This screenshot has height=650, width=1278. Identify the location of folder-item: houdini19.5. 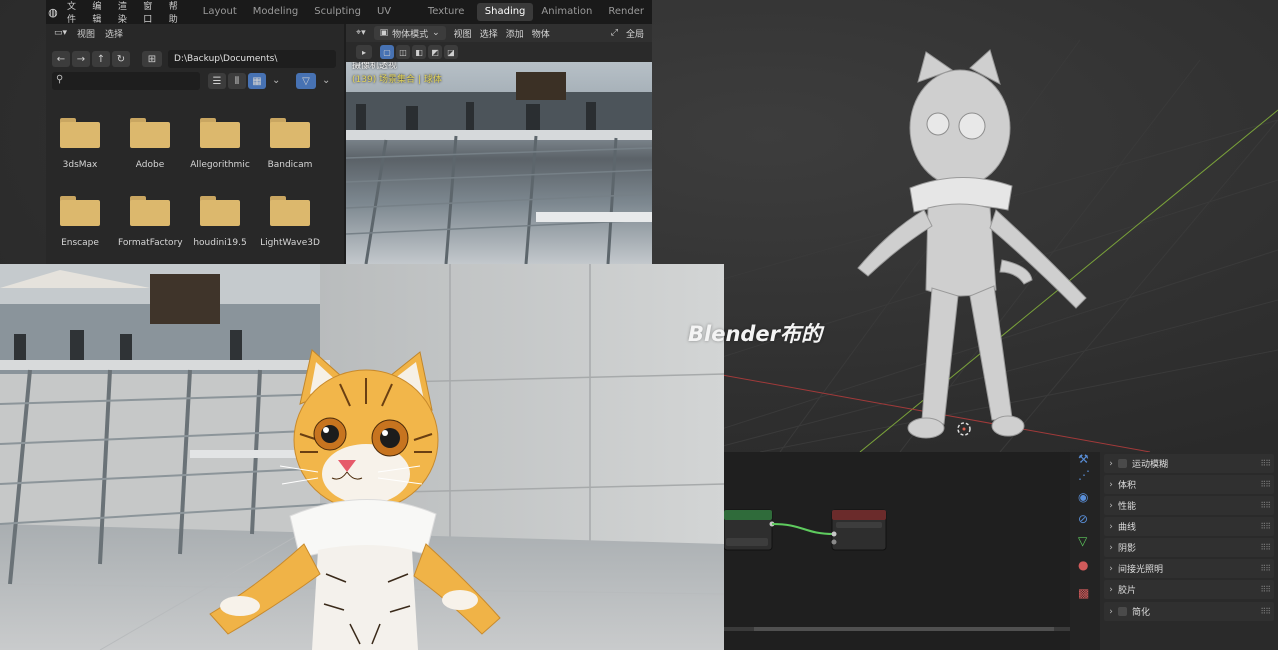
(220, 222).